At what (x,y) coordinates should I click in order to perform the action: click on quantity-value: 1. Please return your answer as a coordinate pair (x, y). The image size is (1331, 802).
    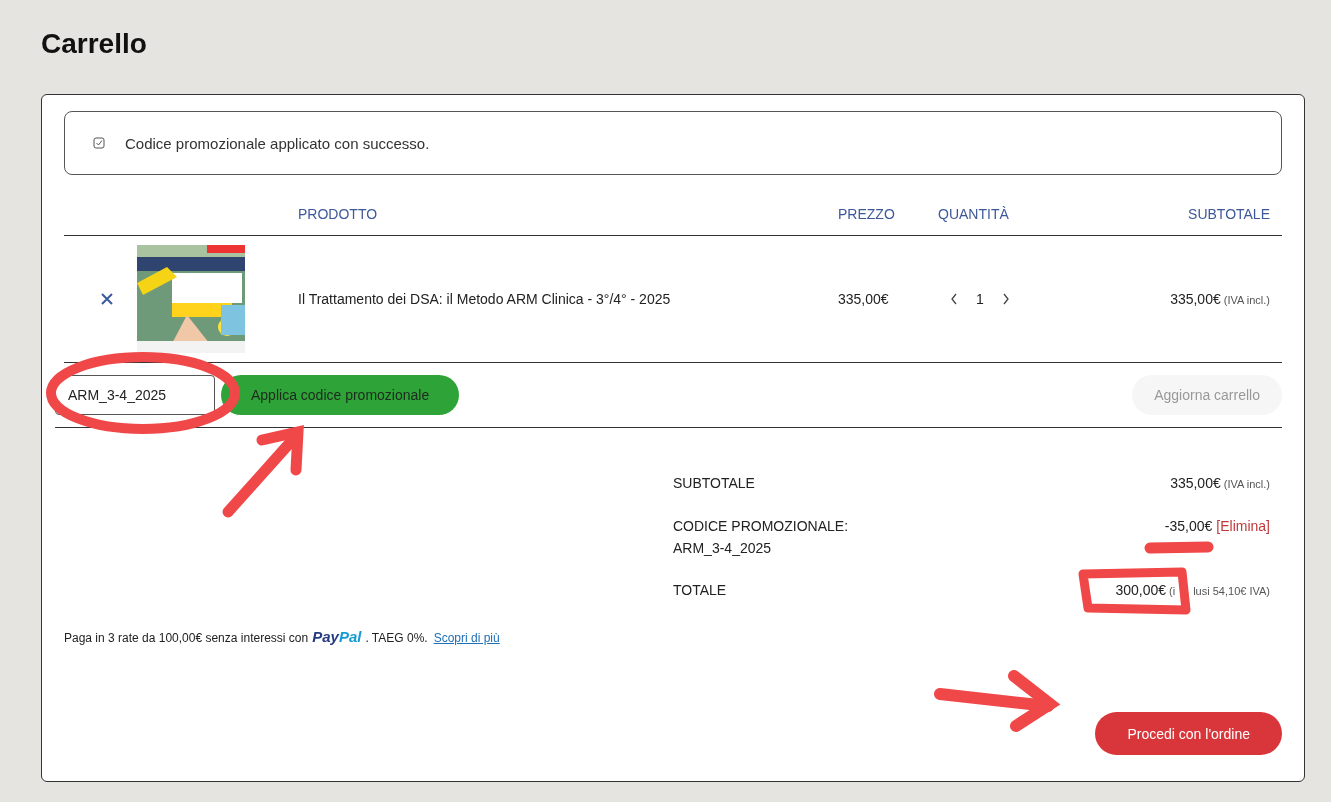
    Looking at the image, I should click on (980, 299).